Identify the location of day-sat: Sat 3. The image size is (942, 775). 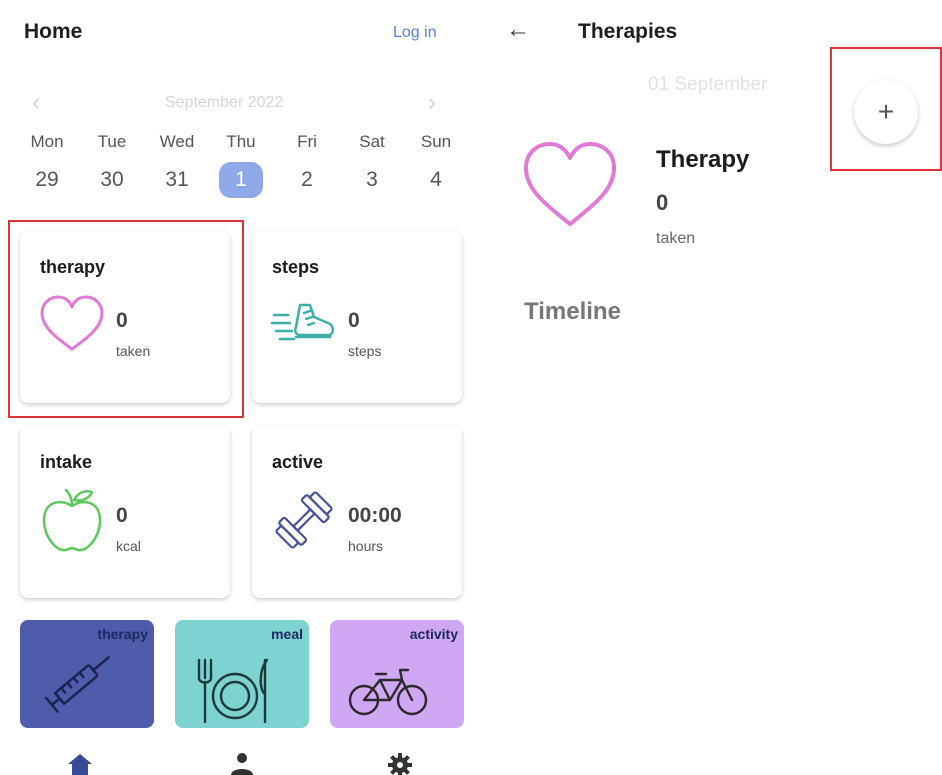
(372, 165).